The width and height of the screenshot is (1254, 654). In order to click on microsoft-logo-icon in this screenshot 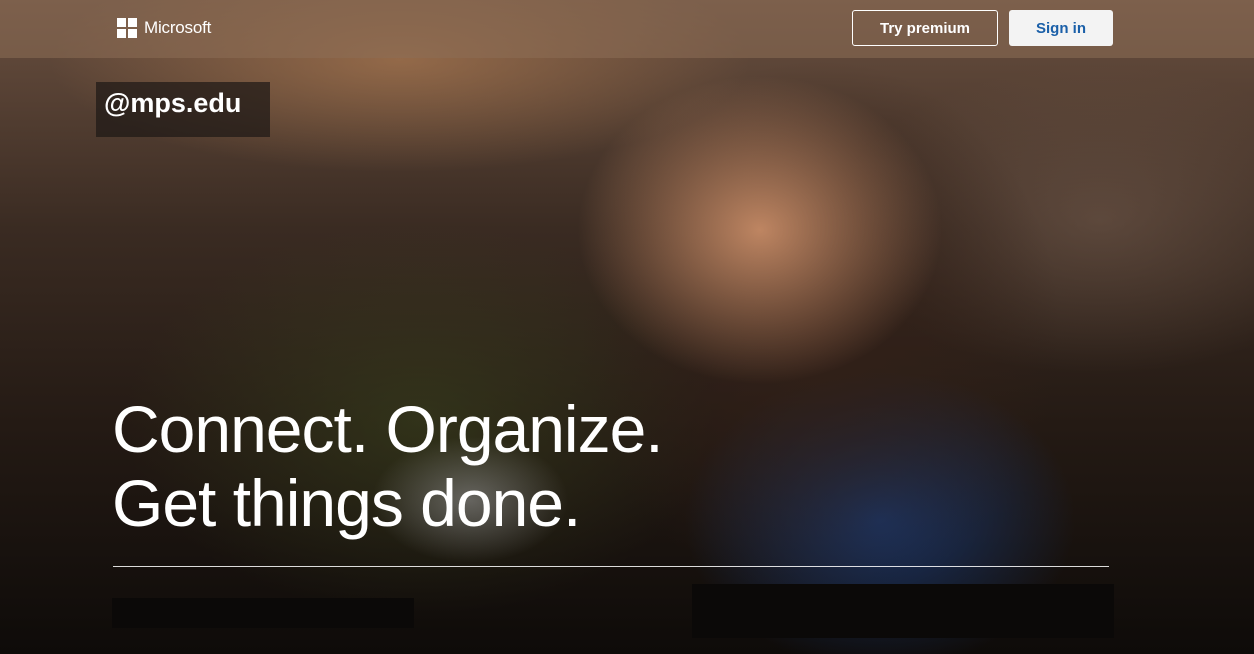, I will do `click(127, 28)`.